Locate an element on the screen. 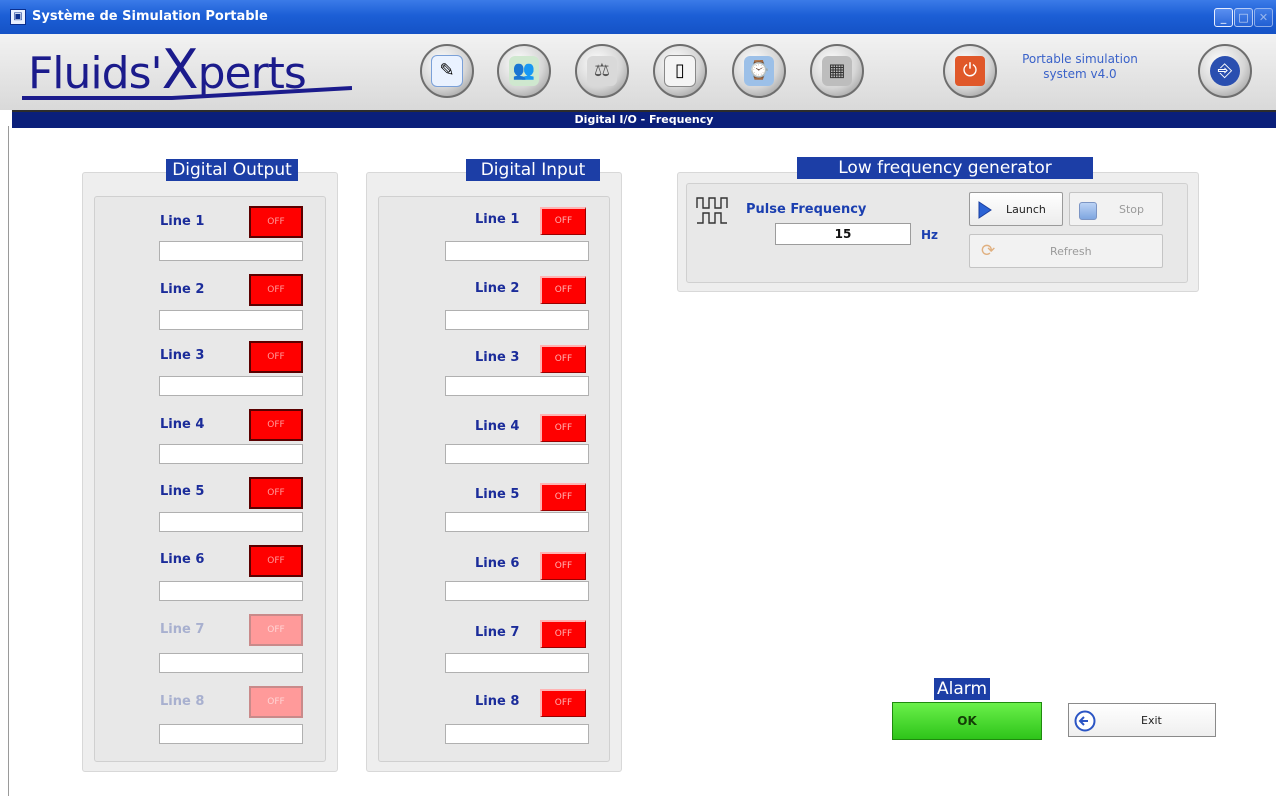  output-line-8-label: Line 8 is located at coordinates (182, 701).